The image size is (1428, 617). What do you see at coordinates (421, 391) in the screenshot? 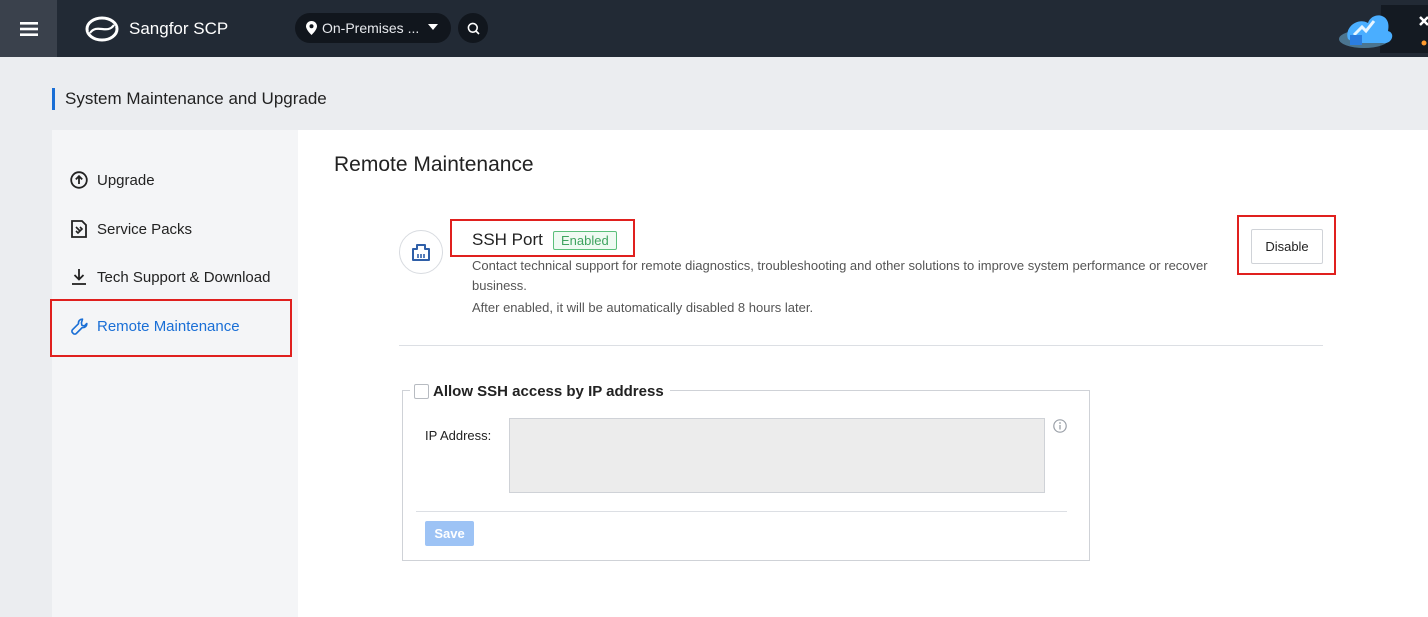
I see `allow-ssh-ip-checkbox` at bounding box center [421, 391].